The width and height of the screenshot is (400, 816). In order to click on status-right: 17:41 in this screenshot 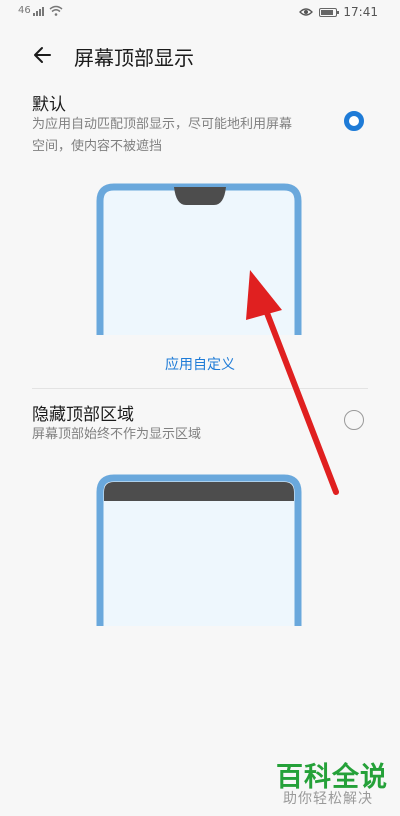, I will do `click(338, 12)`.